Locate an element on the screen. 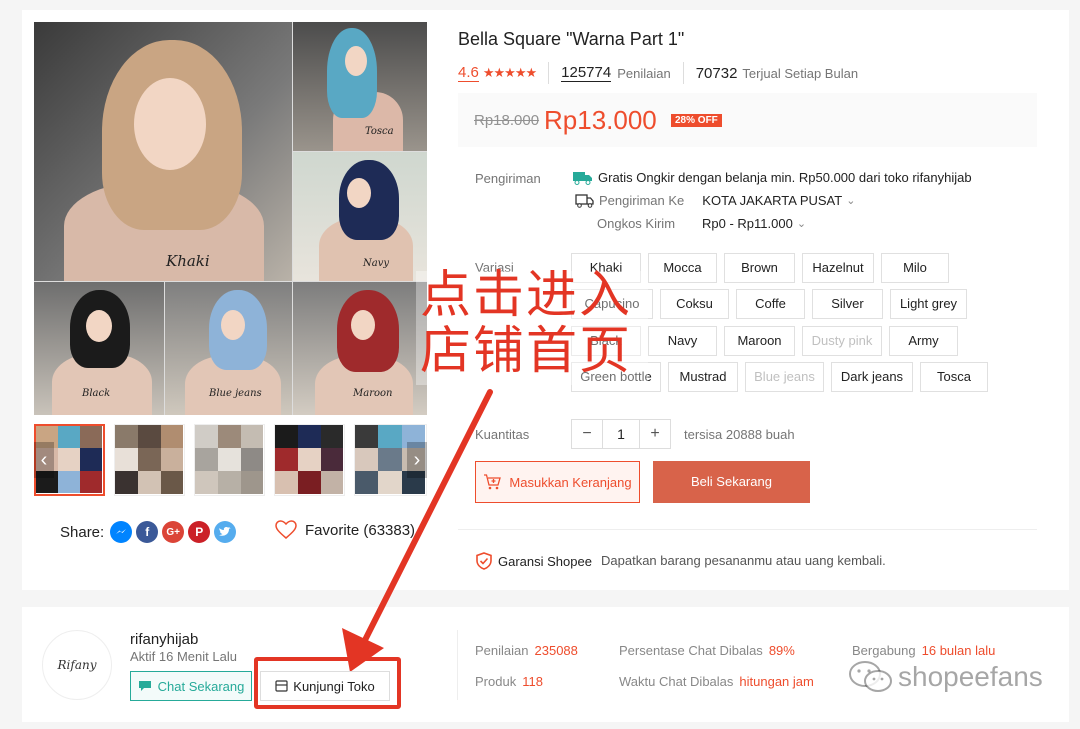 The width and height of the screenshot is (1080, 729). watermark: shopeefans is located at coordinates (945, 677).